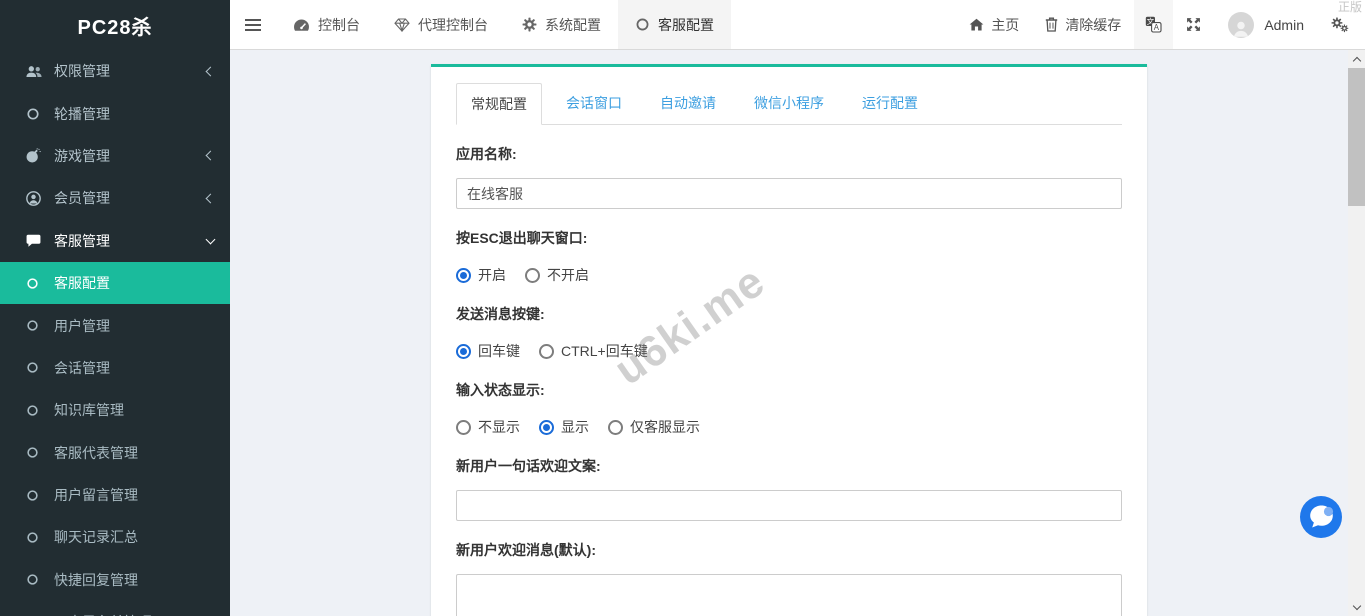  Describe the element at coordinates (976, 24) in the screenshot. I see `home-icon` at that location.